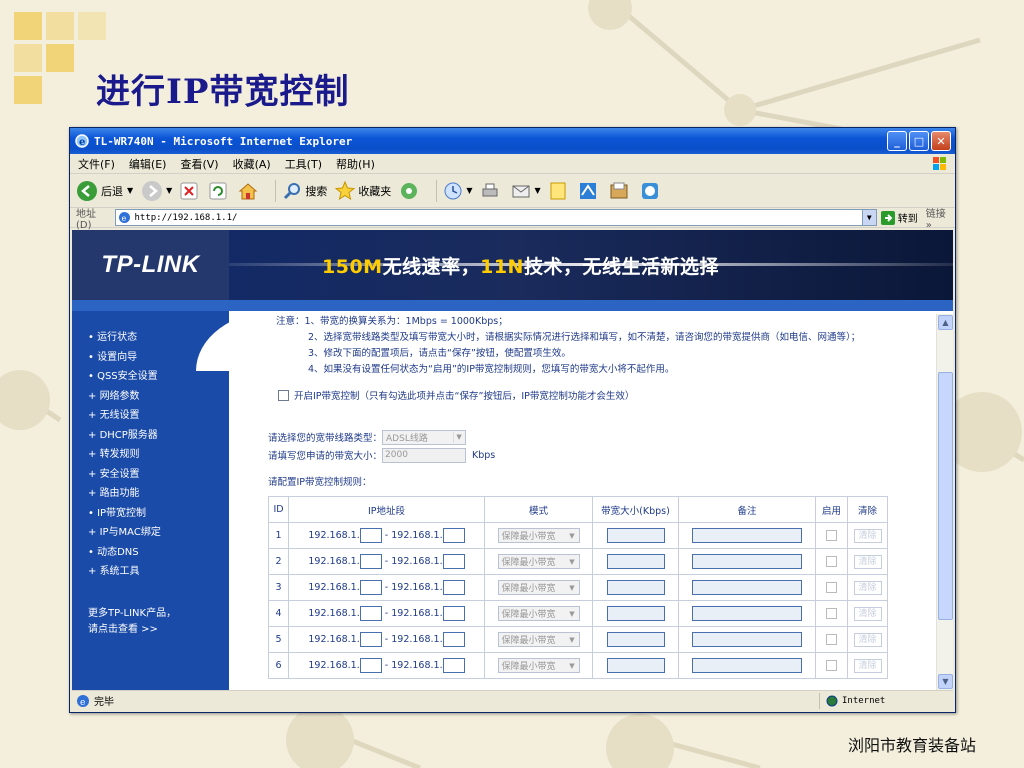  Describe the element at coordinates (132, 436) in the screenshot. I see `sidebar-item-dhcp: + DHCP服务器` at that location.